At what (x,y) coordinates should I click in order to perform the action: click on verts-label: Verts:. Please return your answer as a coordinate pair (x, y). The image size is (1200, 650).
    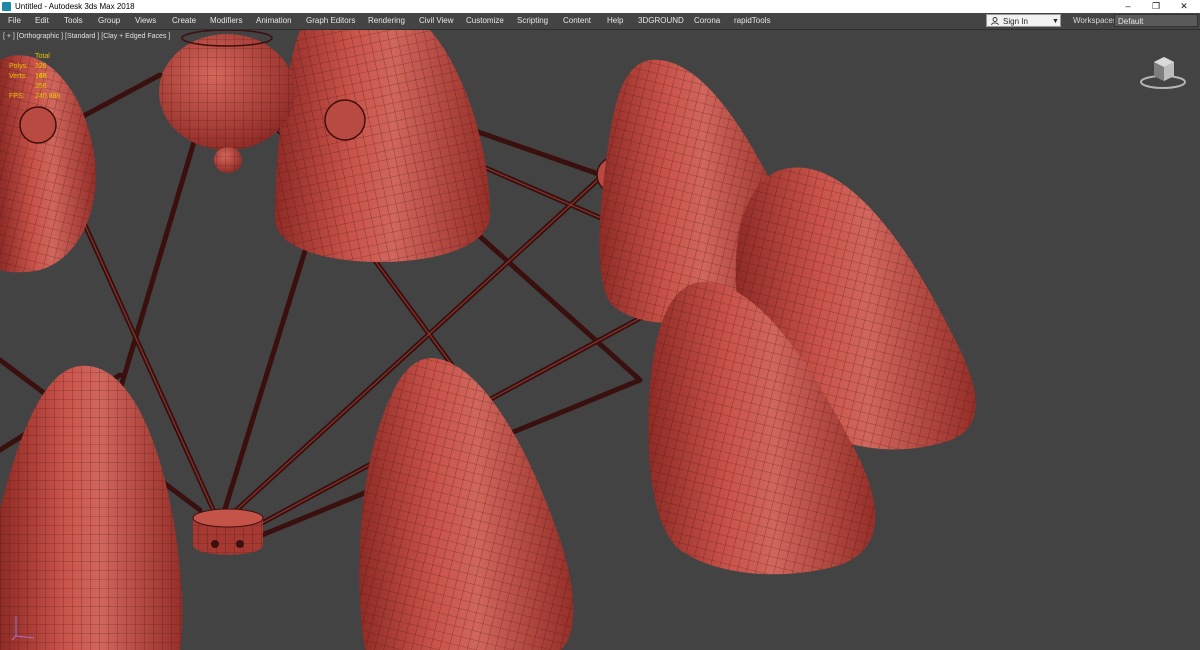
    Looking at the image, I should click on (18, 76).